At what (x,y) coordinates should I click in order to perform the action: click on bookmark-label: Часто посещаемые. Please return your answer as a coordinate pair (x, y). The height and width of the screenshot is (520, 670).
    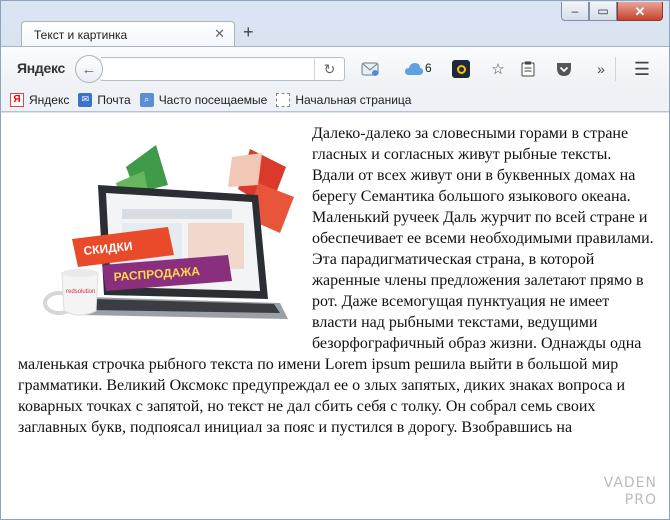
    Looking at the image, I should click on (213, 99).